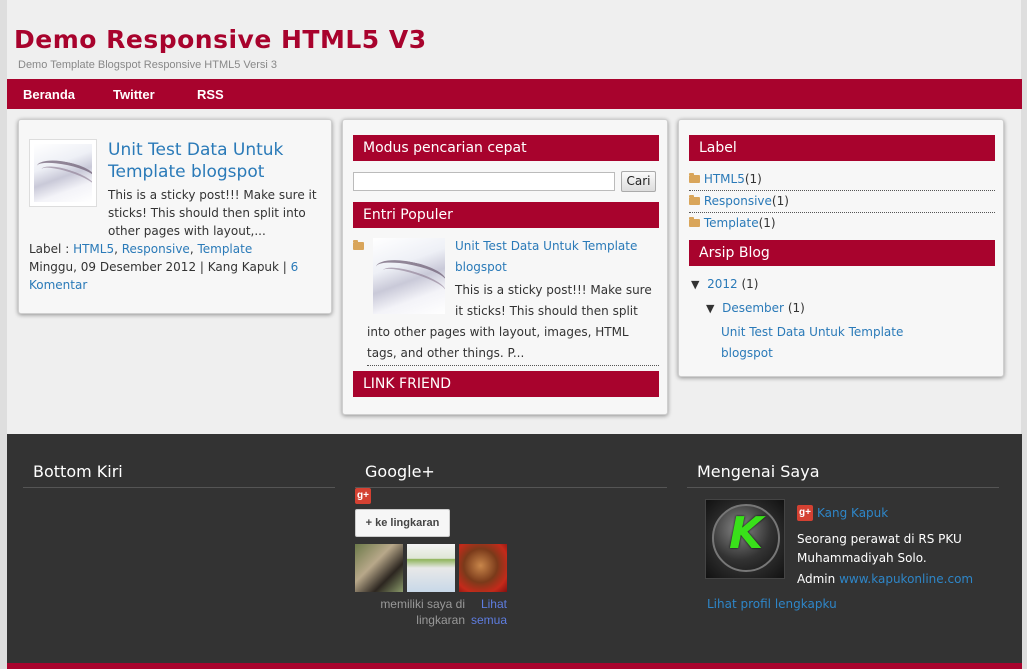  I want to click on bottom-left-title: Bottom Kiri, so click(179, 475).